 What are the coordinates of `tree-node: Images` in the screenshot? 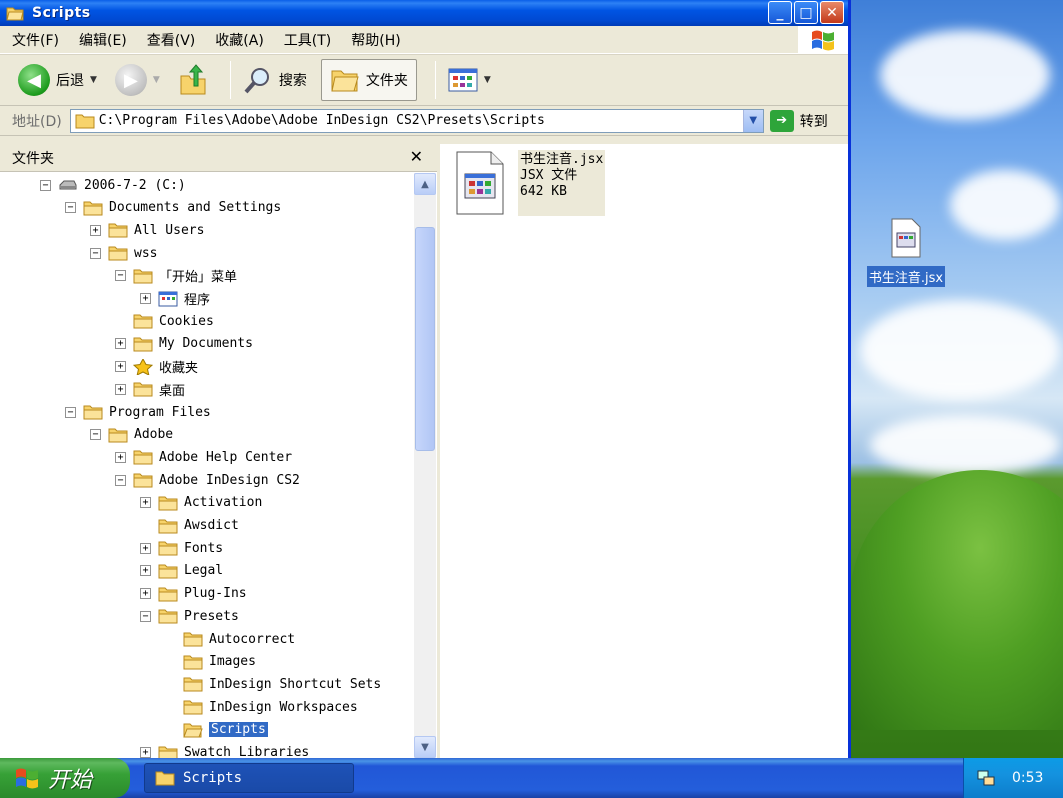 It's located at (210, 662).